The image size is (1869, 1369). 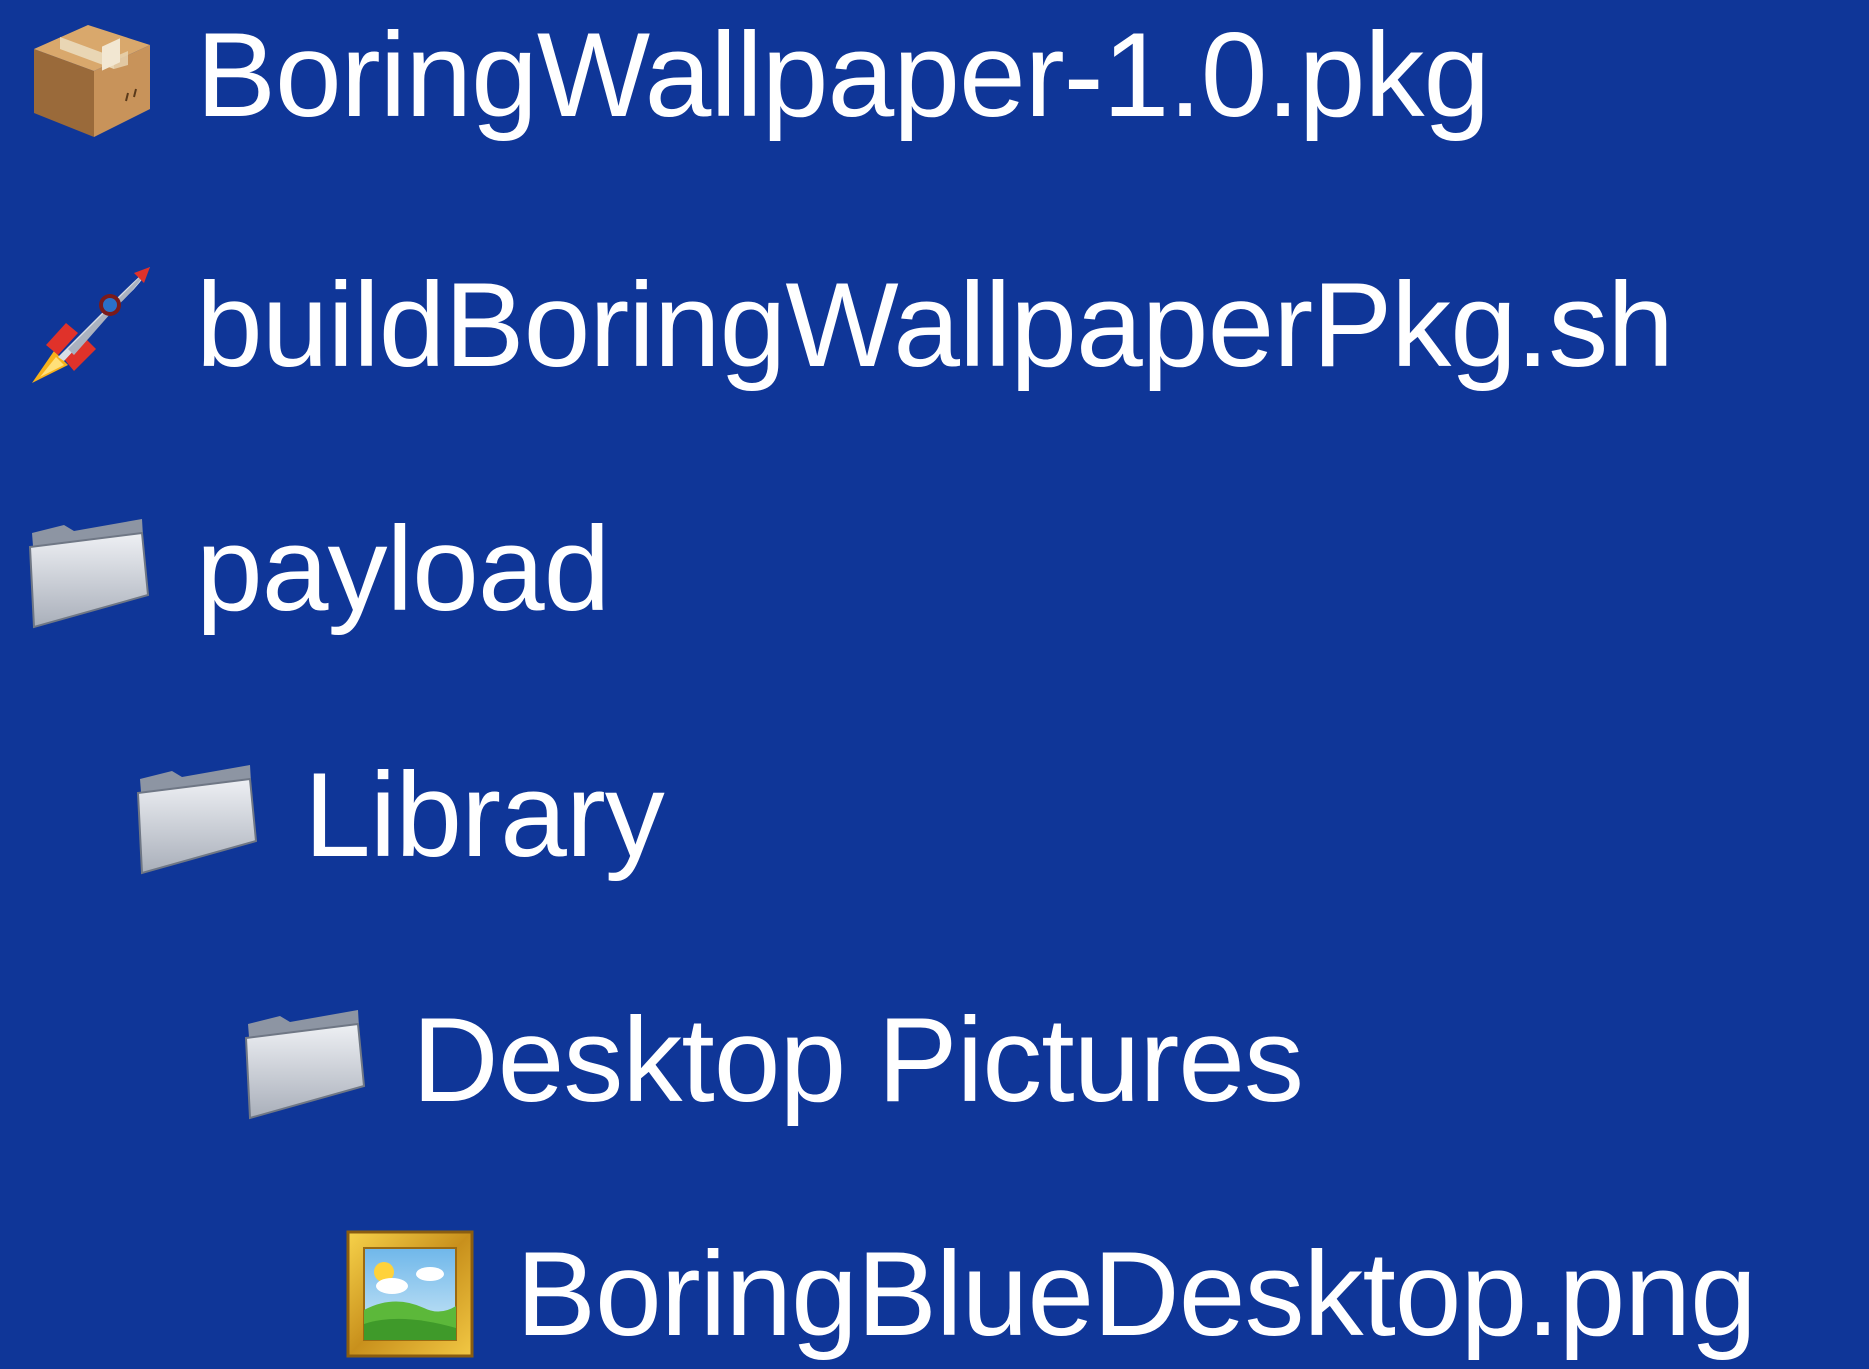 I want to click on framed-picture-icon, so click(x=410, y=1294).